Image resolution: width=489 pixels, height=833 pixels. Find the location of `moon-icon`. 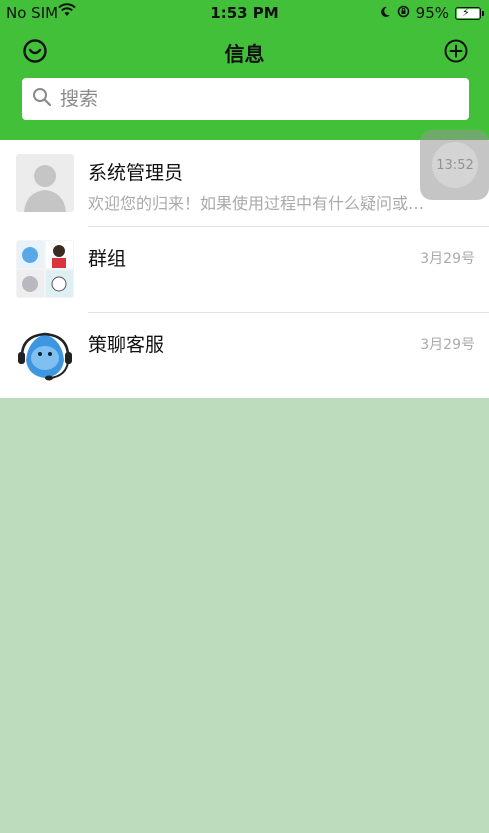

moon-icon is located at coordinates (385, 13).